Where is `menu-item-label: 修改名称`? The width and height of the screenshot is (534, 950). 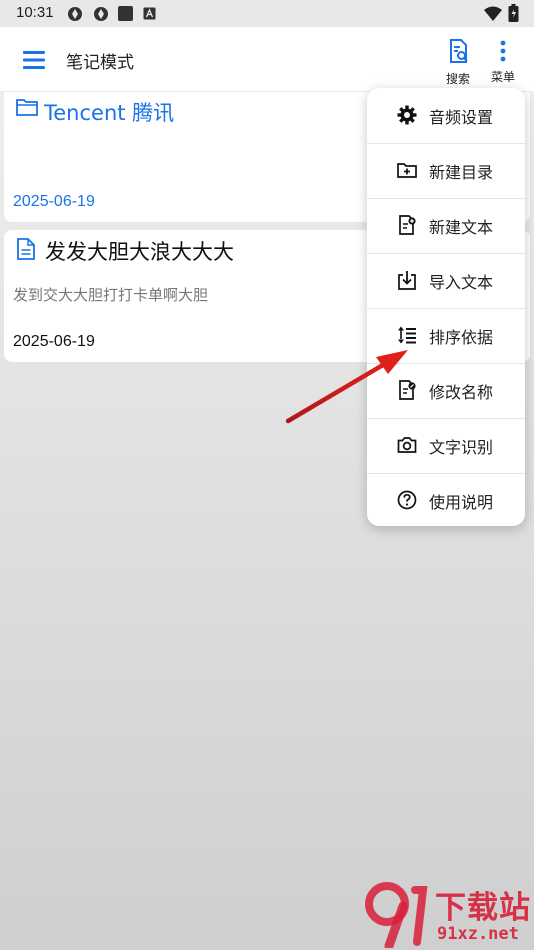
menu-item-label: 修改名称 is located at coordinates (461, 392).